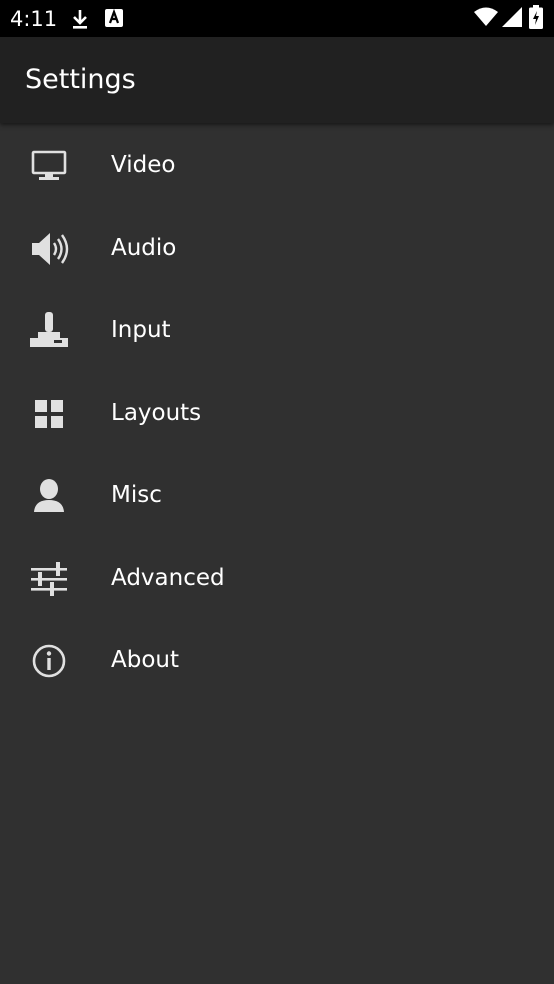  What do you see at coordinates (277, 330) in the screenshot?
I see `settings-item-input: Input` at bounding box center [277, 330].